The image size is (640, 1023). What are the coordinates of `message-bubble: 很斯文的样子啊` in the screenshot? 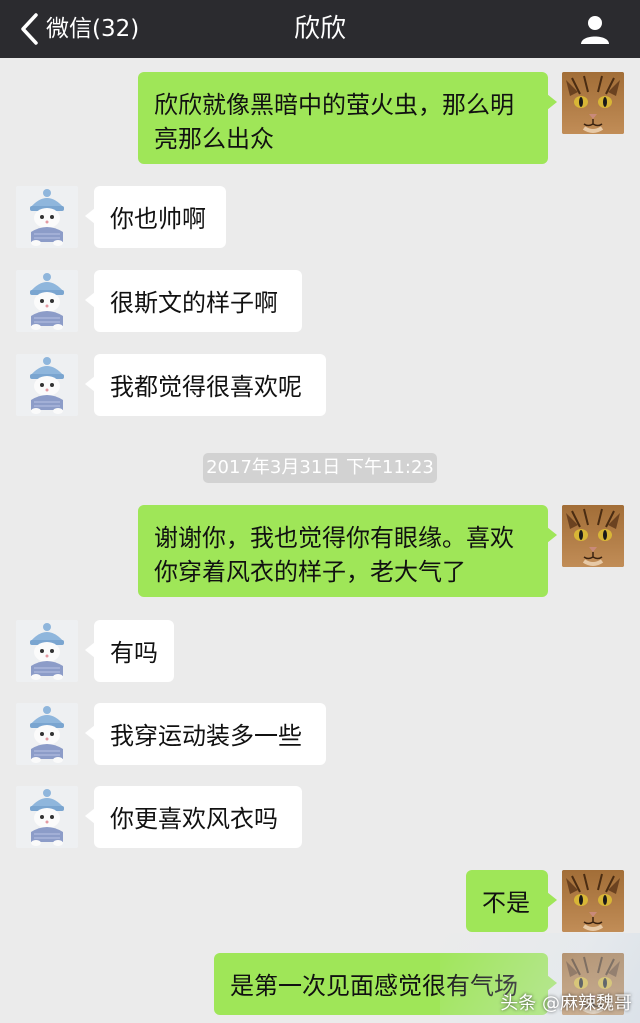 It's located at (193, 301).